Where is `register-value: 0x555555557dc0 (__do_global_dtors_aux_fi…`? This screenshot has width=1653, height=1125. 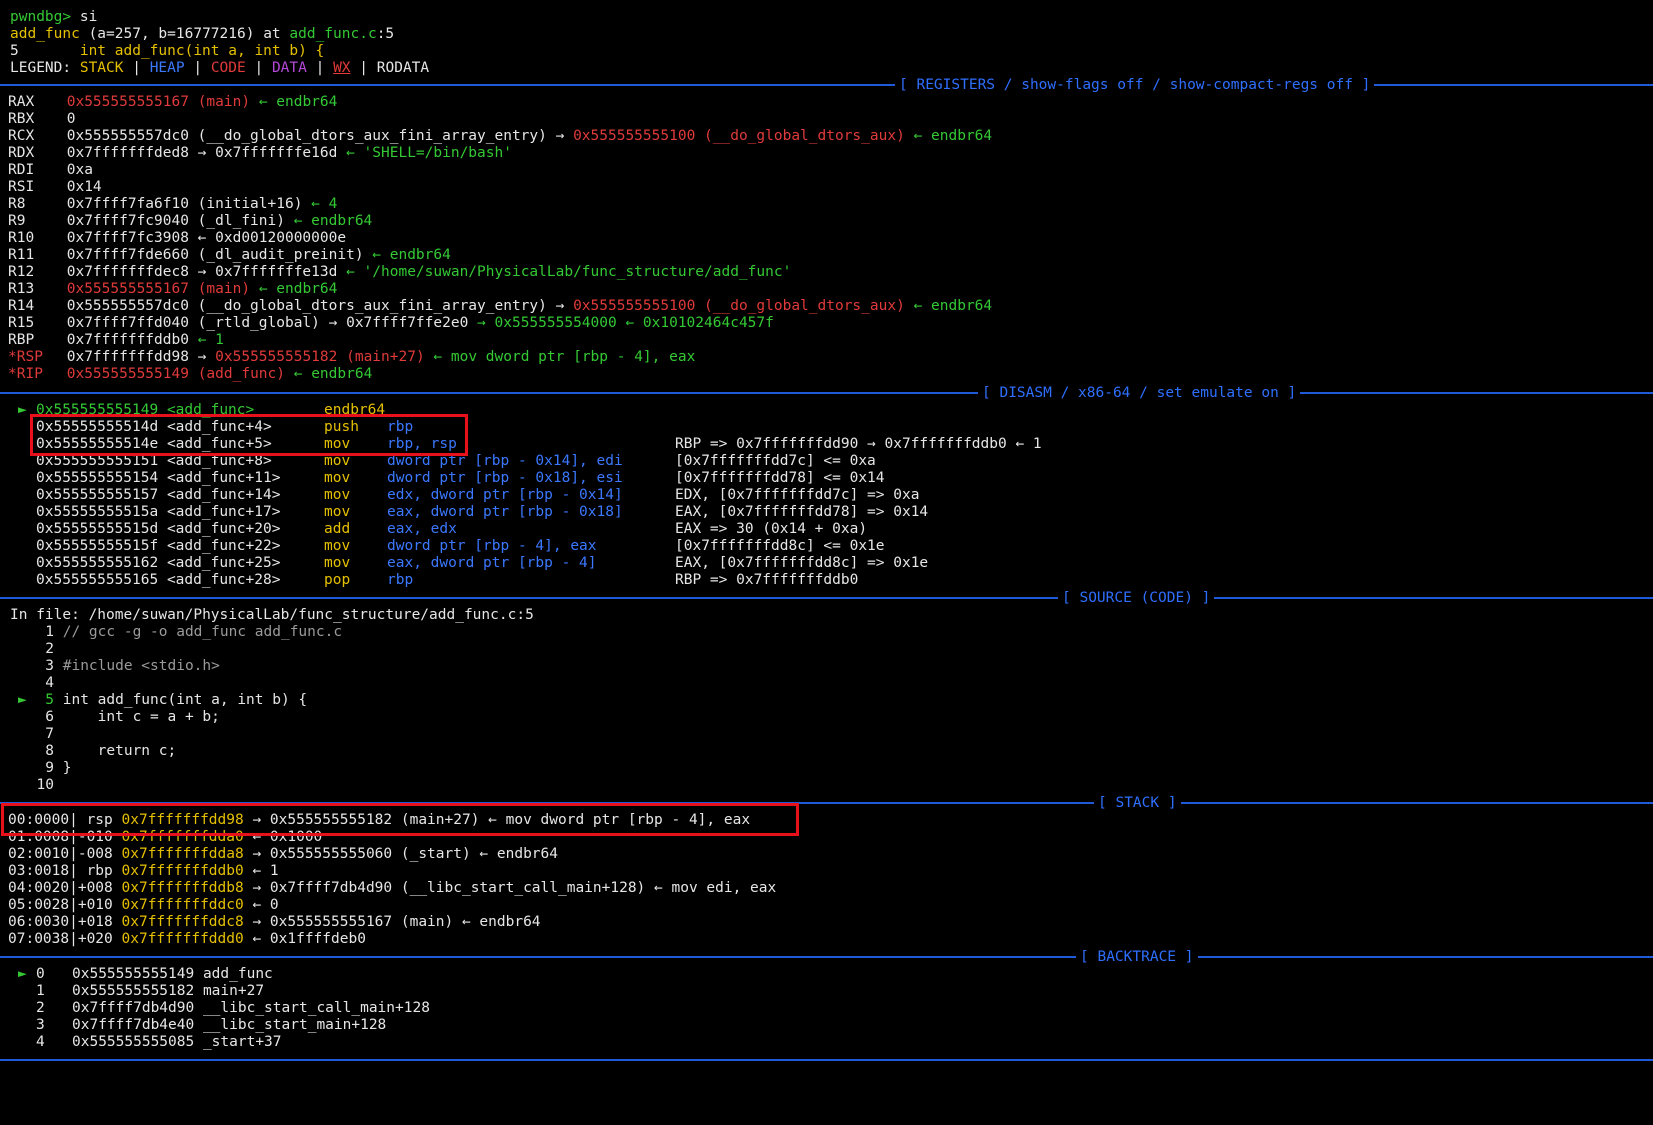 register-value: 0x555555557dc0 (__do_global_dtors_aux_fi… is located at coordinates (315, 306).